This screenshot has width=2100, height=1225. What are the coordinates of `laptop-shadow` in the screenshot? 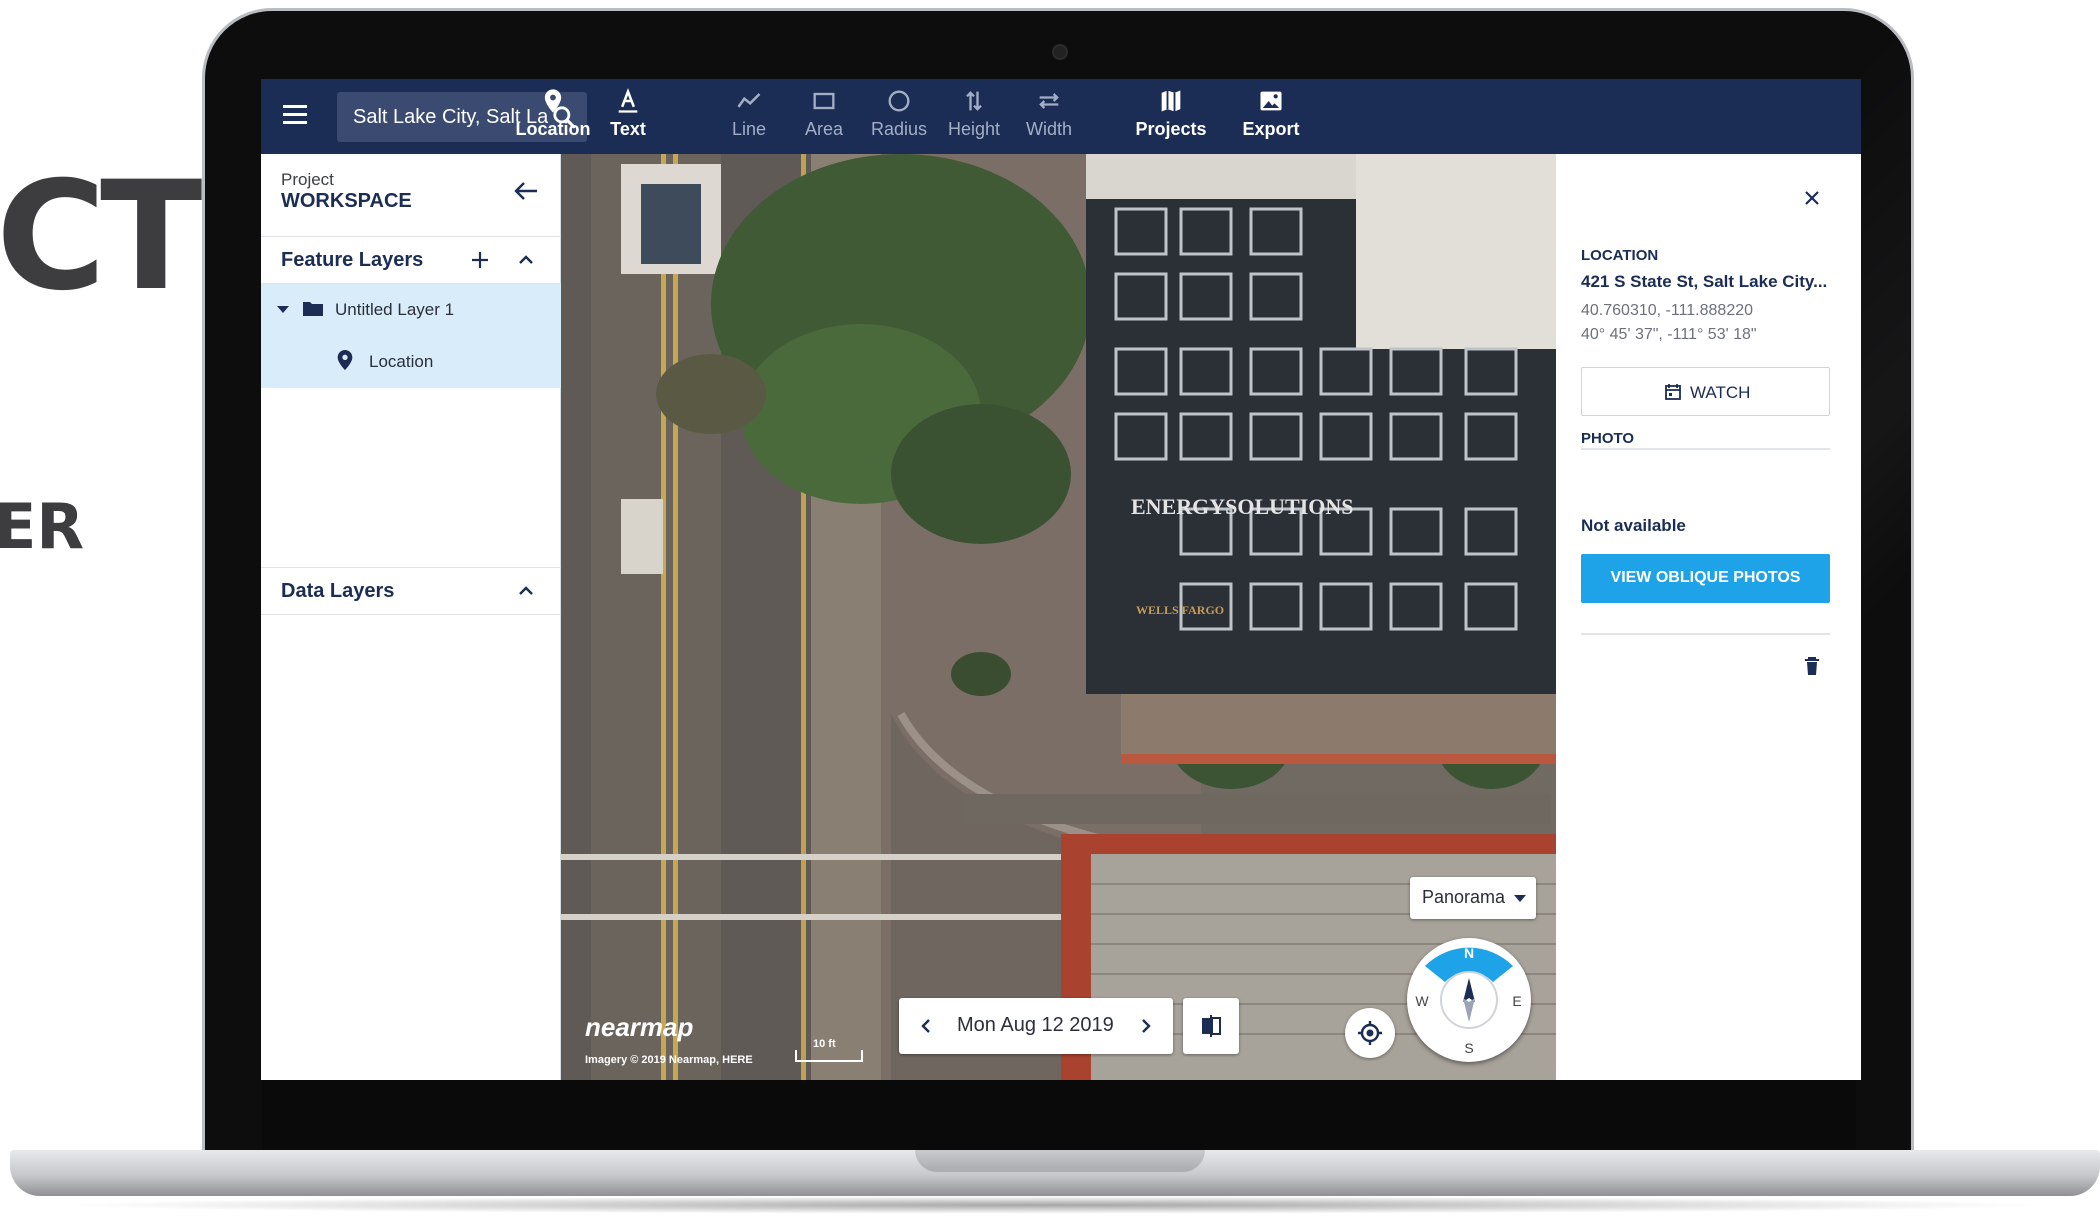 It's located at (1055, 1205).